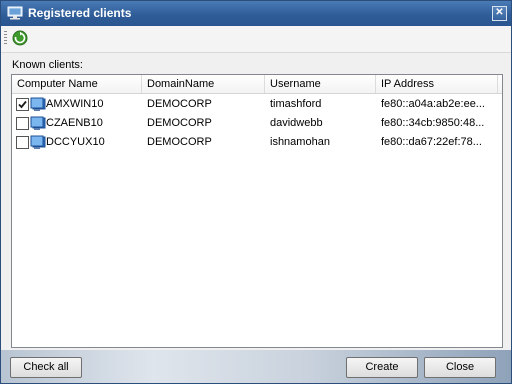 Image resolution: width=512 pixels, height=384 pixels. I want to click on cell-username: timashford, so click(296, 104).